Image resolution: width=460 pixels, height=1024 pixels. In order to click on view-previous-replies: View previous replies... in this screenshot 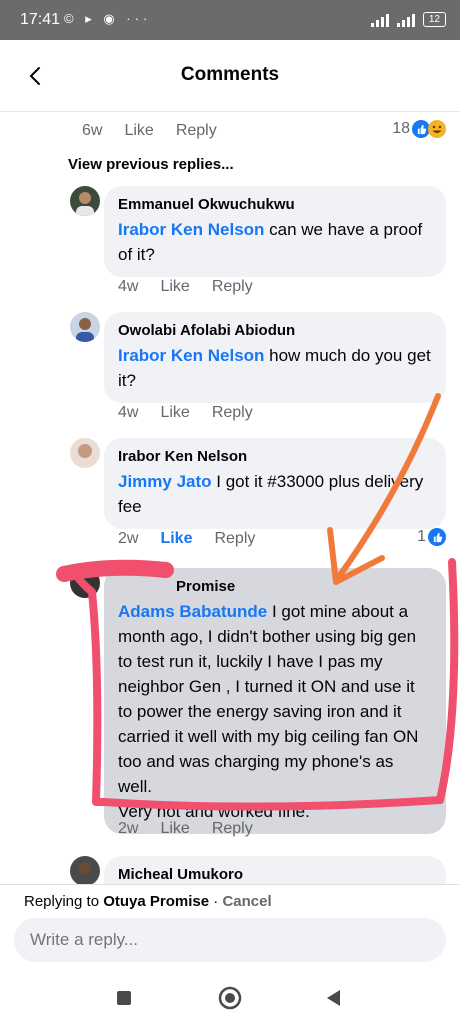, I will do `click(151, 164)`.